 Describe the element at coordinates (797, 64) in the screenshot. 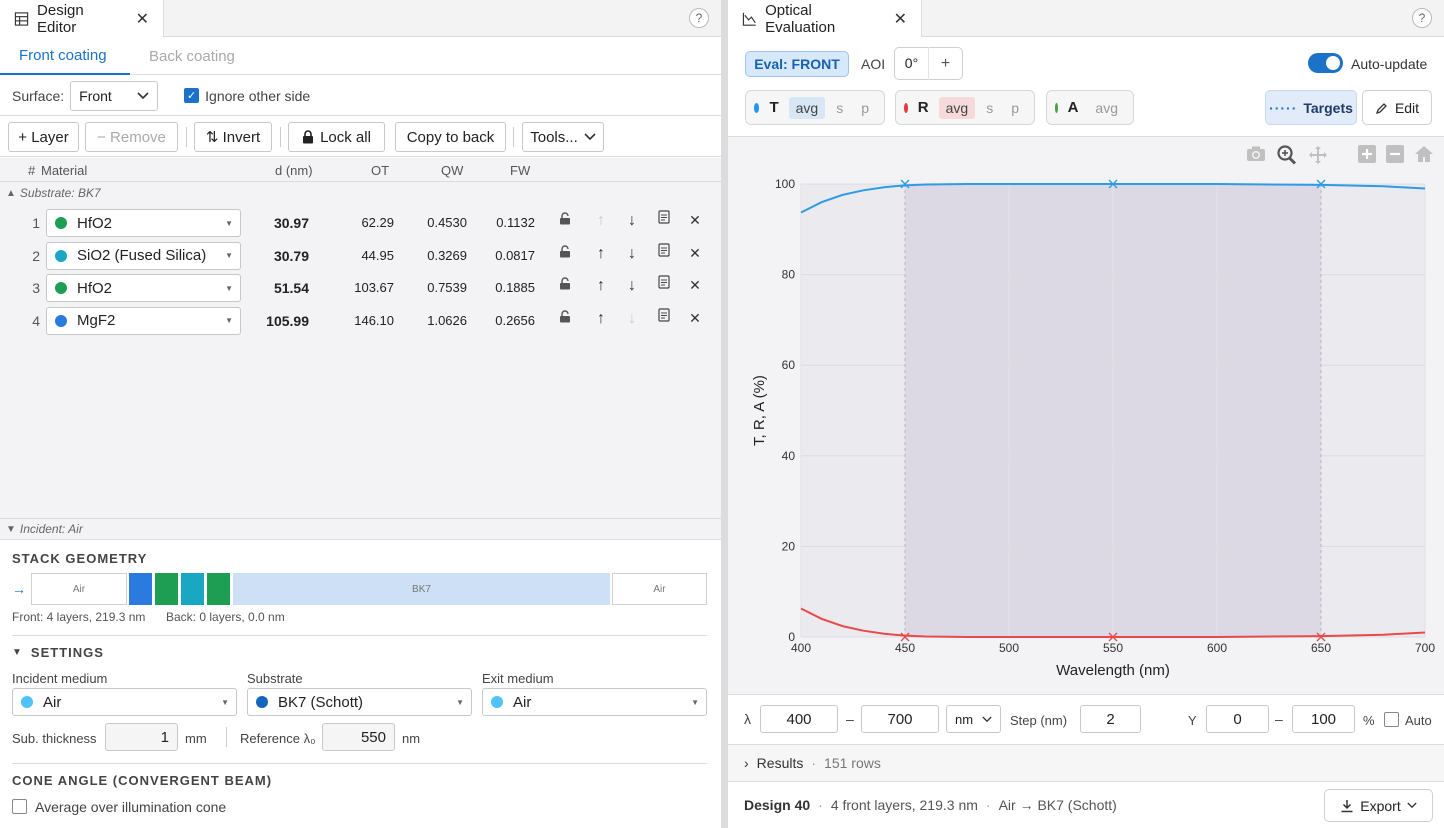

I see `eval-front-badge: Eval: FRONT` at that location.